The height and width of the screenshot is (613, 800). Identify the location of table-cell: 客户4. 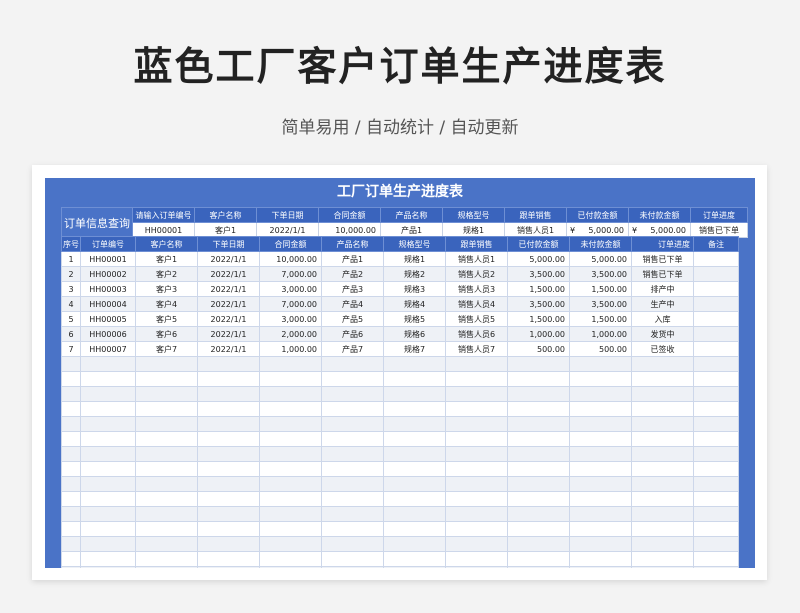
(166, 304).